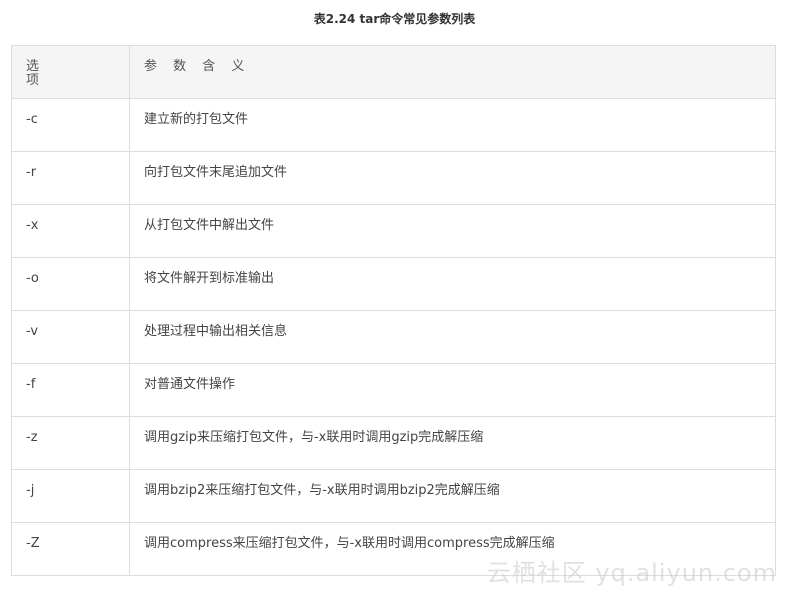 This screenshot has width=789, height=596. Describe the element at coordinates (70, 549) in the screenshot. I see `option-cell: -Z` at that location.